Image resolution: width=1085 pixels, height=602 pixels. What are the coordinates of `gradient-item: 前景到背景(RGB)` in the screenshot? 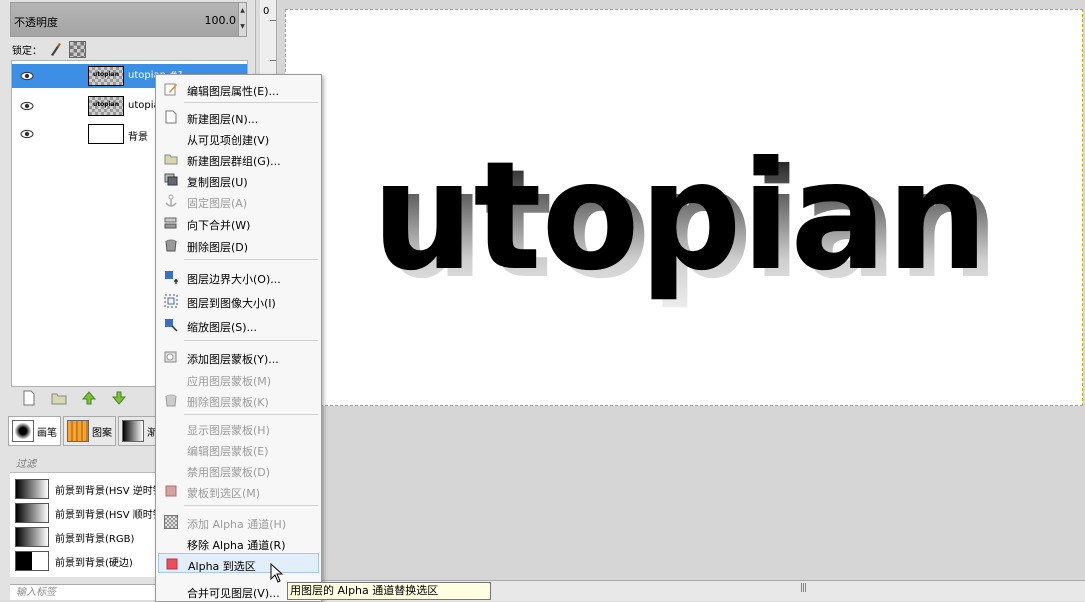 It's located at (74, 537).